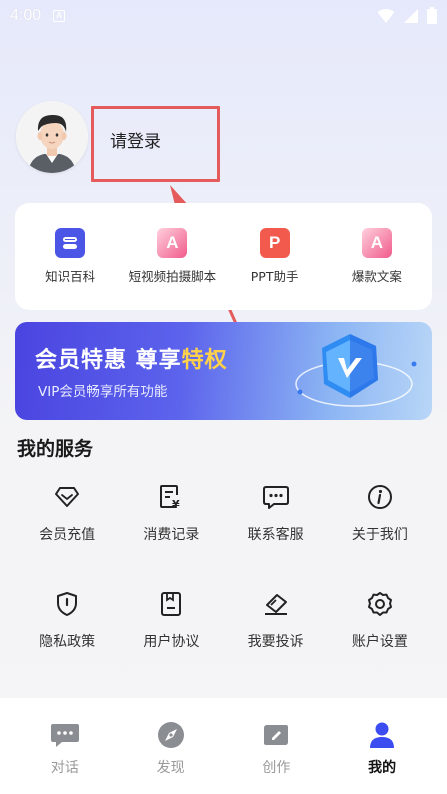 The image size is (447, 794). What do you see at coordinates (67, 630) in the screenshot?
I see `service-privacy-policy: 隐私政策` at bounding box center [67, 630].